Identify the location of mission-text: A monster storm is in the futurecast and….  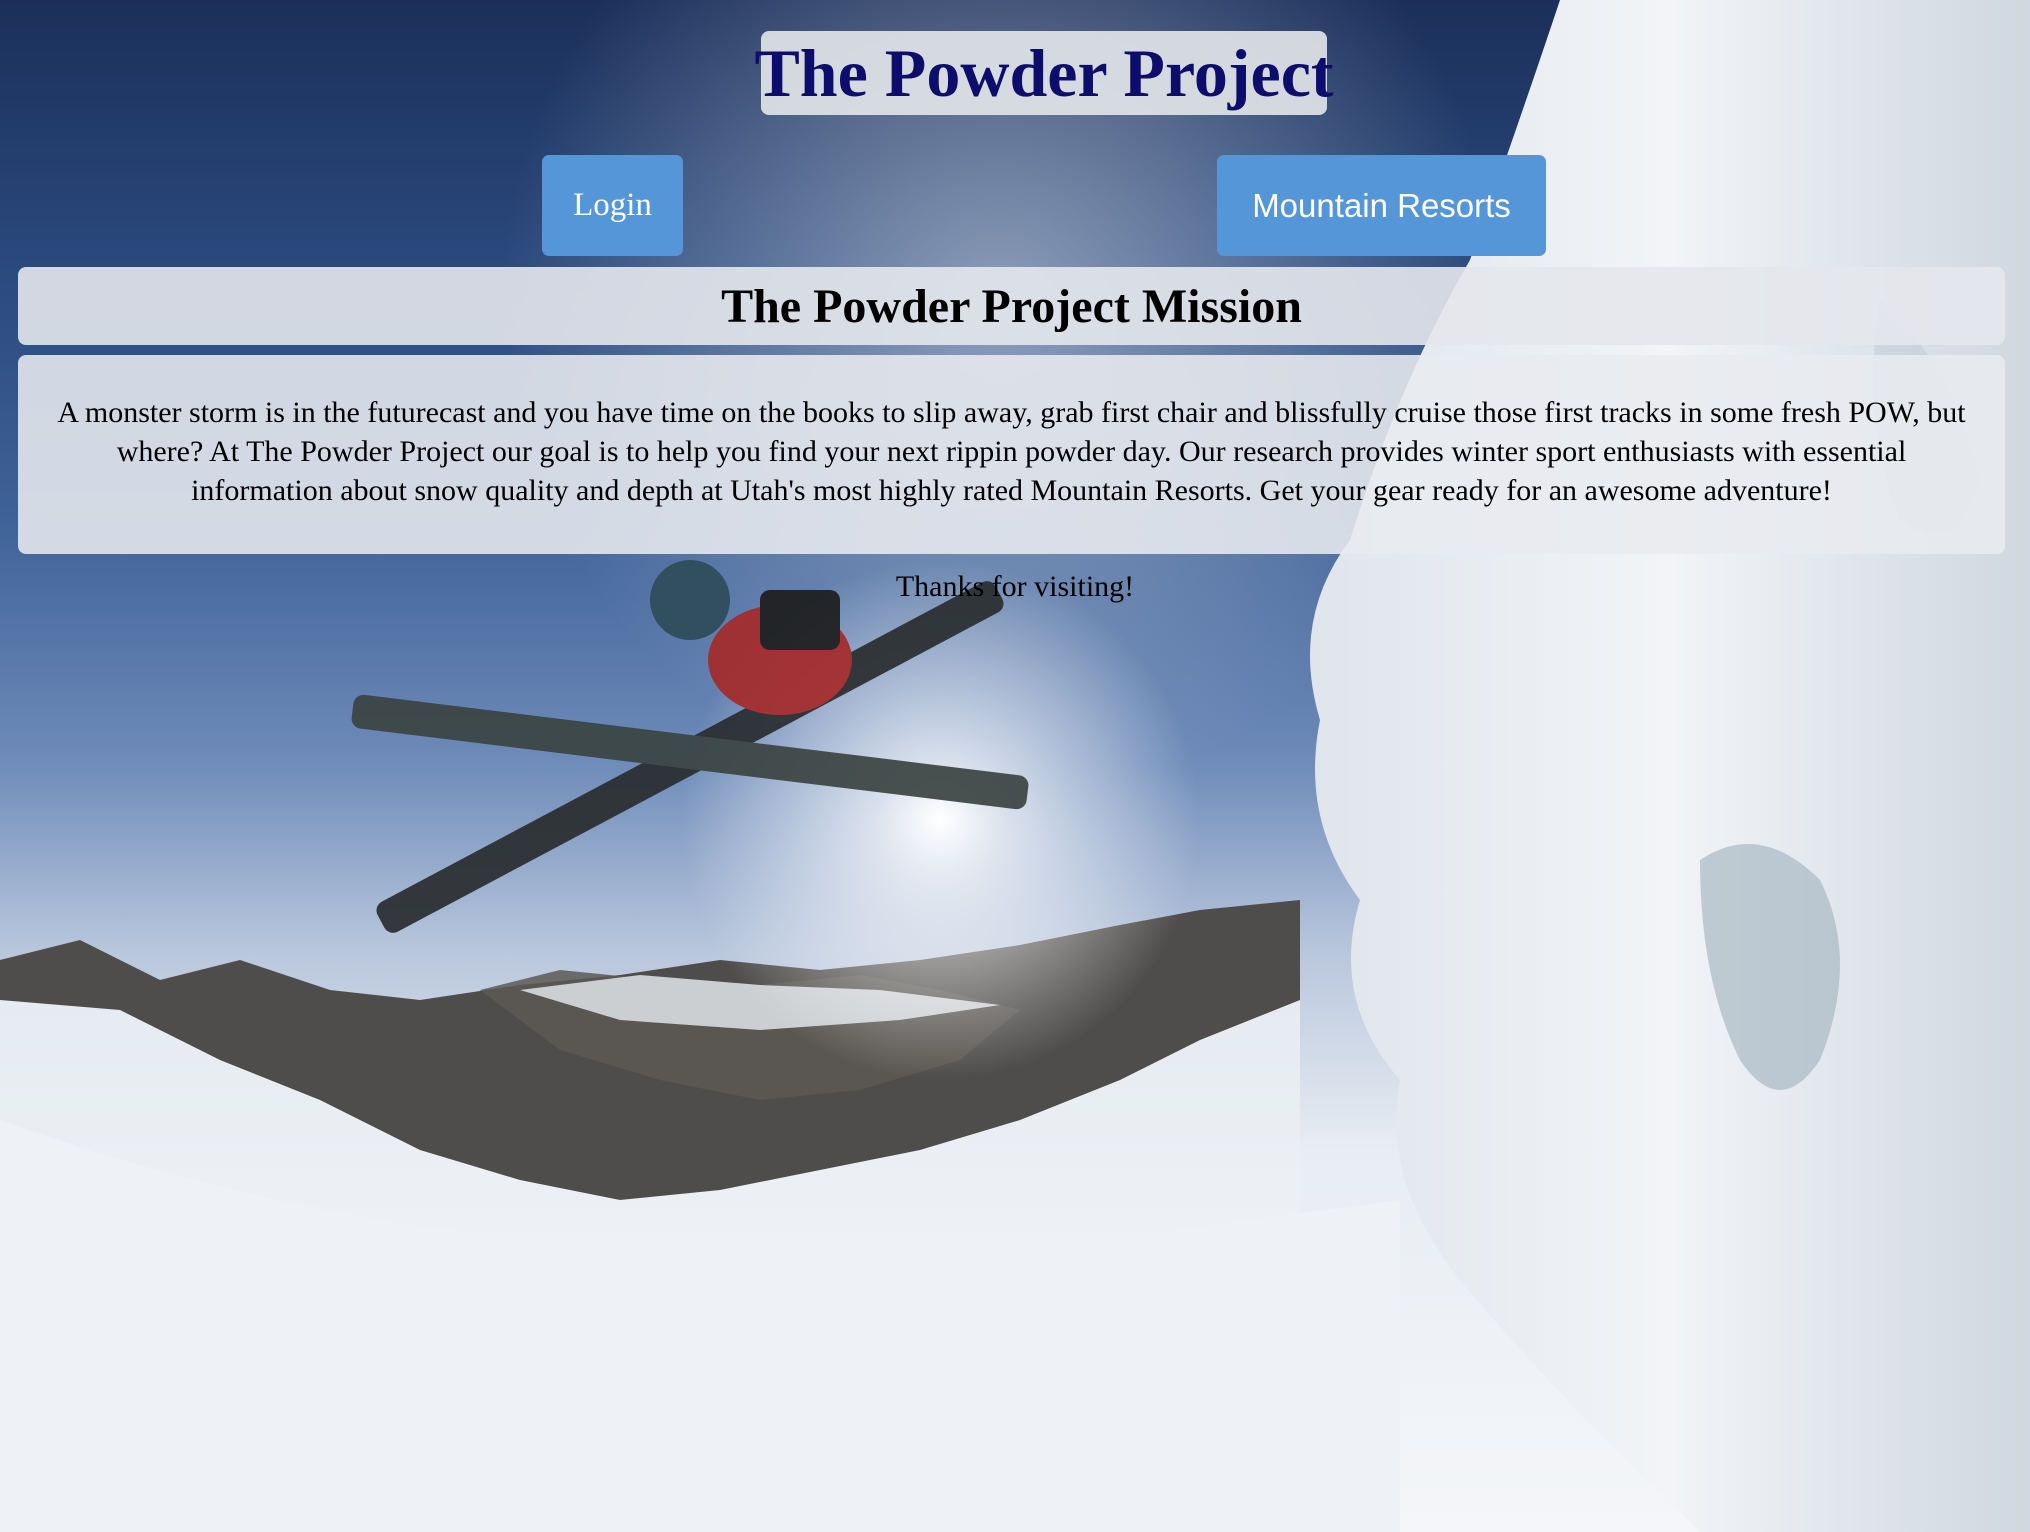
(1011, 451).